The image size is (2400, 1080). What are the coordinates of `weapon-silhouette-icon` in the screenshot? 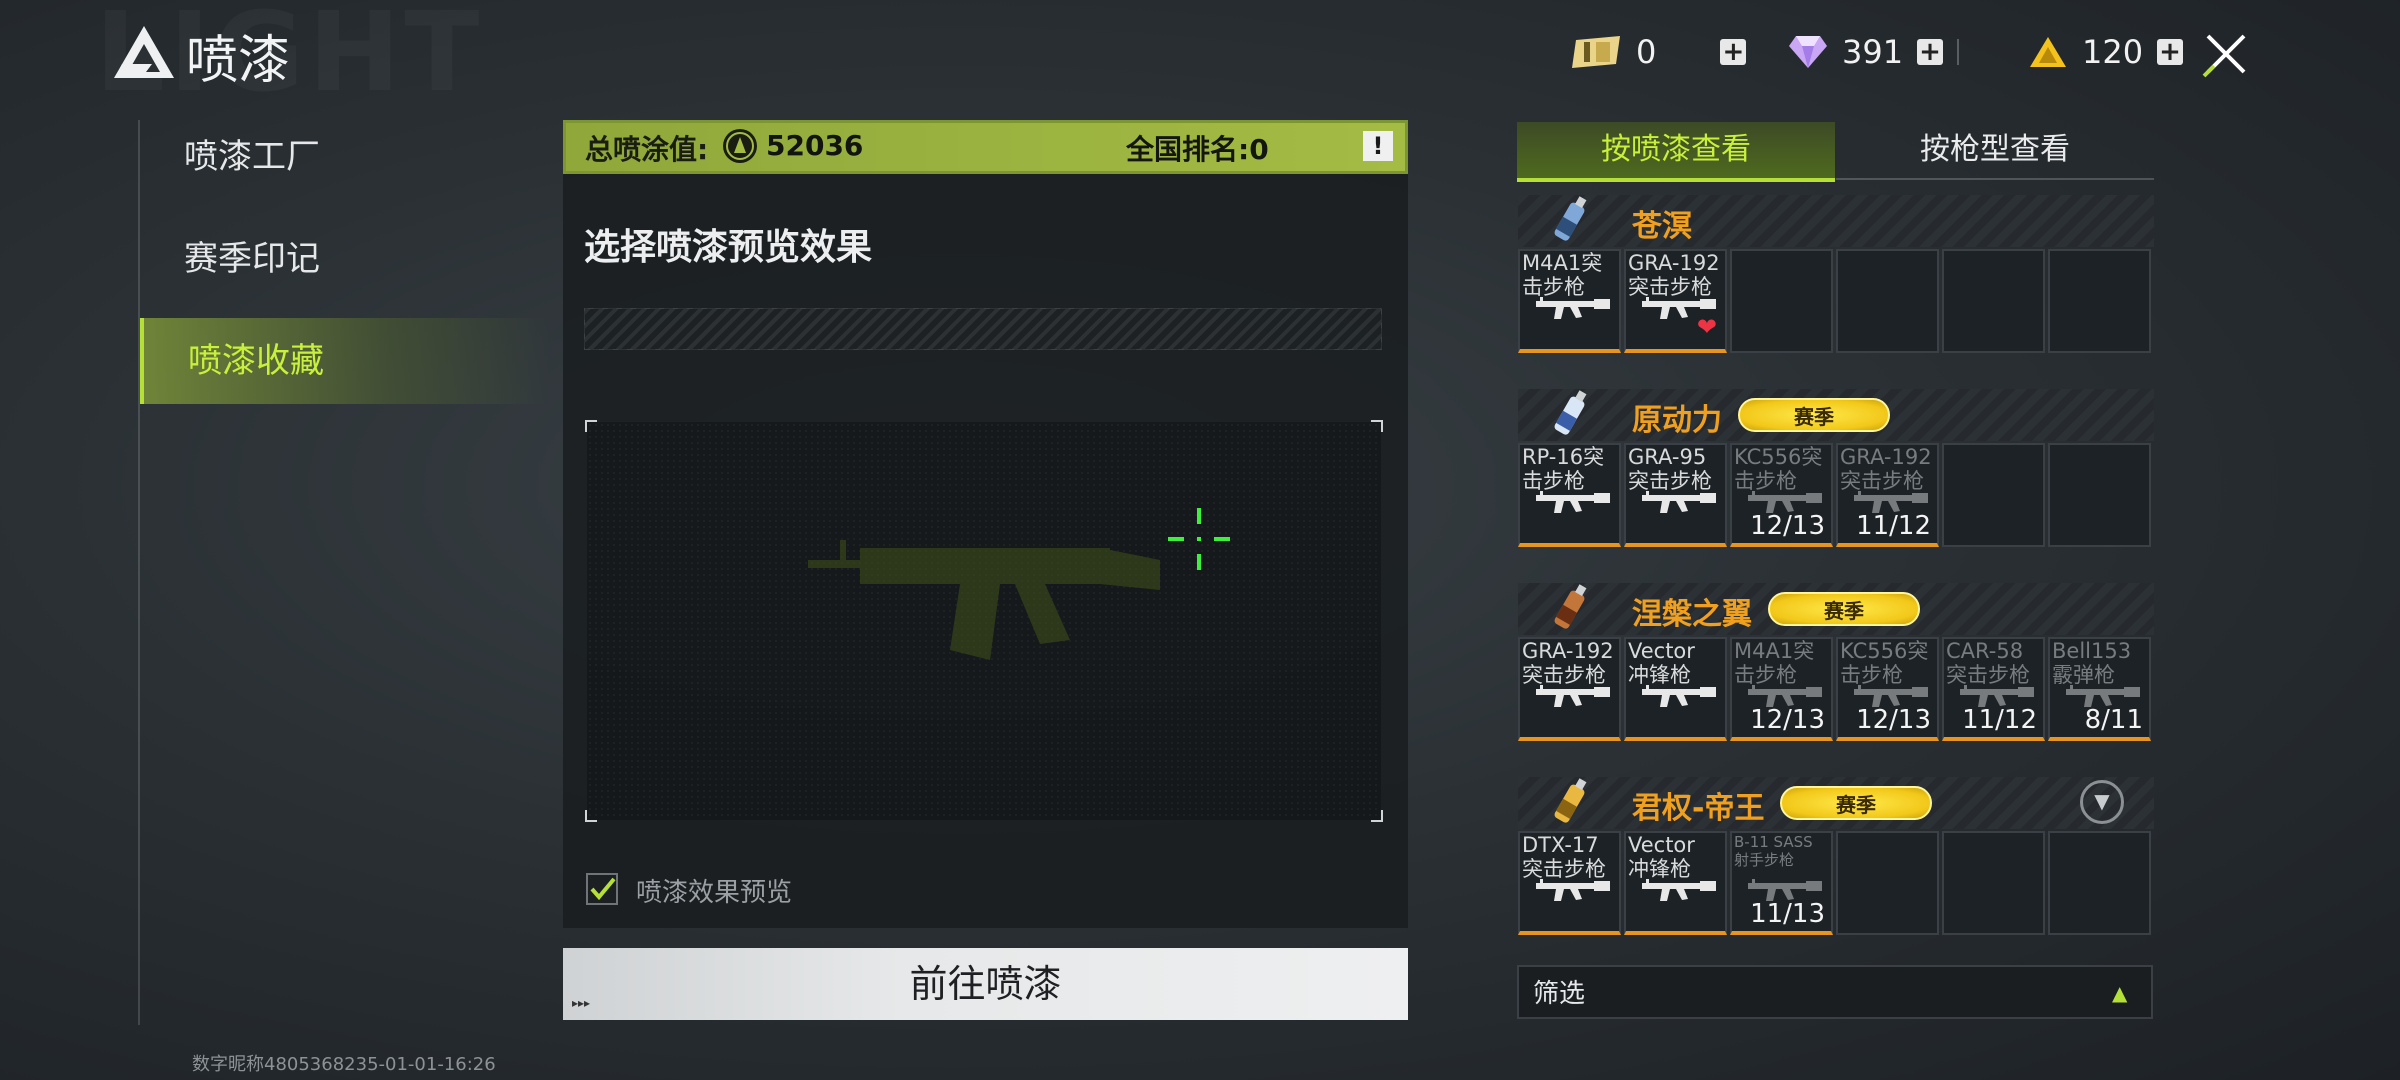 It's located at (984, 600).